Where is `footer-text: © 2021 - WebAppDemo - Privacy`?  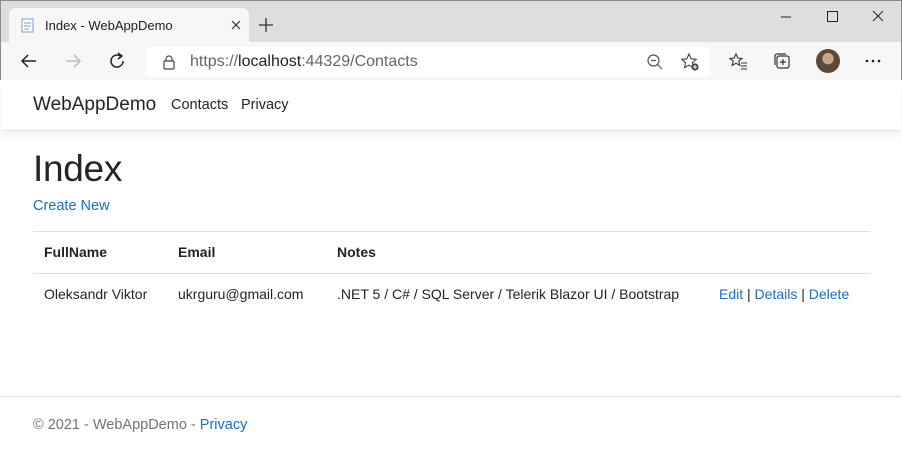 footer-text: © 2021 - WebAppDemo - Privacy is located at coordinates (140, 425).